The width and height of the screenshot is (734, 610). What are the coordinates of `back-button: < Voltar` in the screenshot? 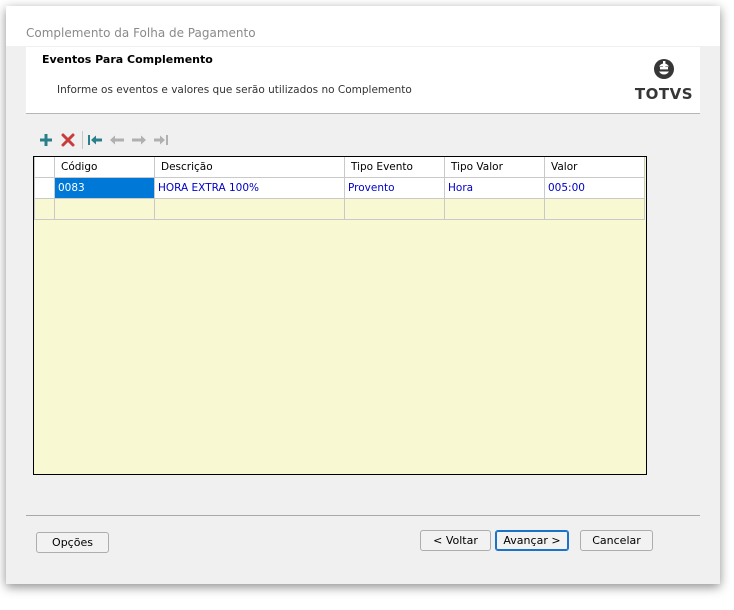 It's located at (455, 540).